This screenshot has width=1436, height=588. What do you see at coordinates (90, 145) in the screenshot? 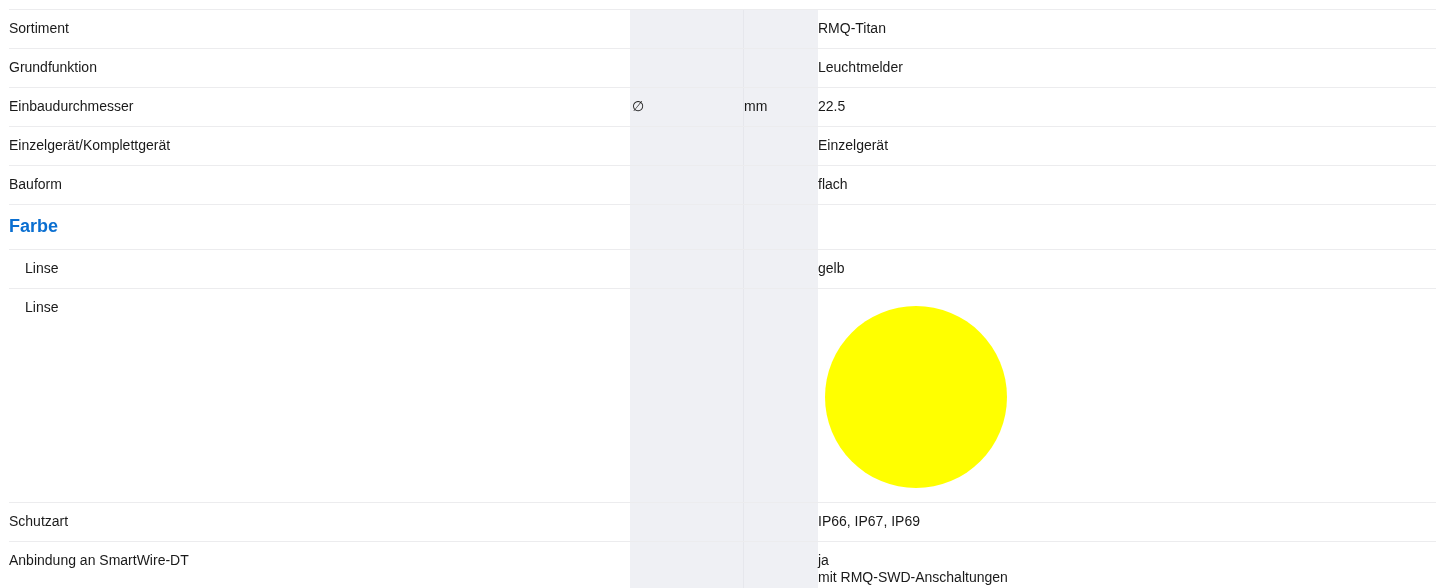
I see `property-label: Einzelgerät/Komplettgerät` at bounding box center [90, 145].